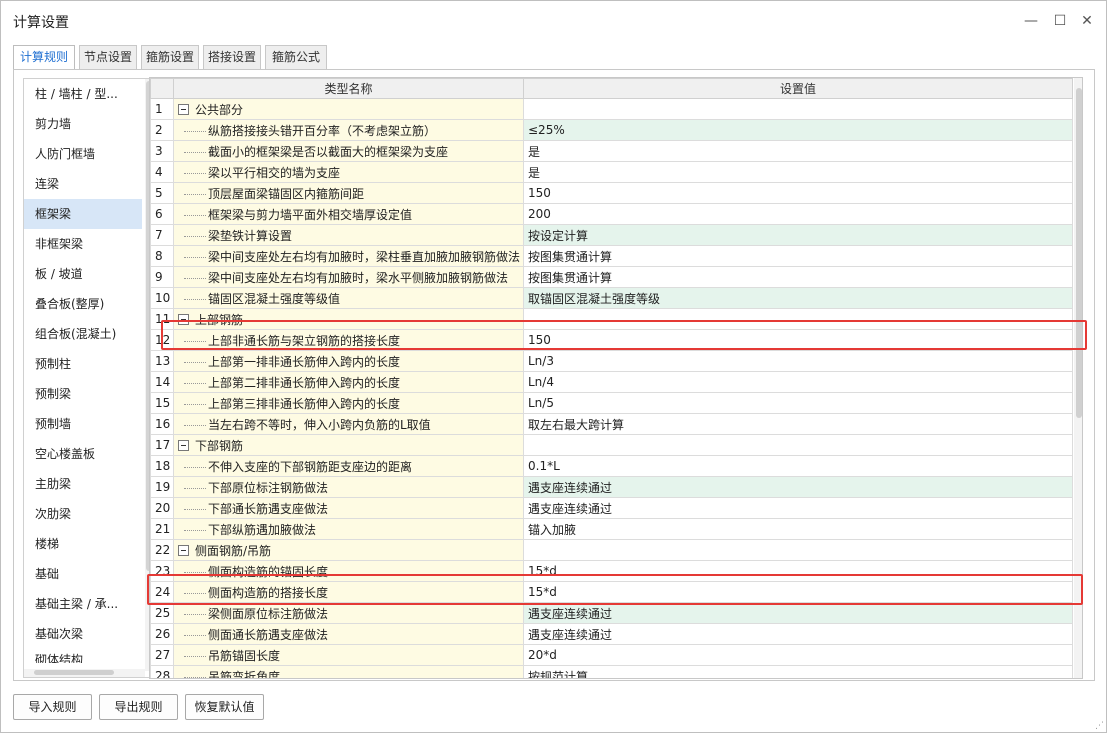 This screenshot has width=1107, height=733. I want to click on maximize-icon: ☐, so click(1060, 21).